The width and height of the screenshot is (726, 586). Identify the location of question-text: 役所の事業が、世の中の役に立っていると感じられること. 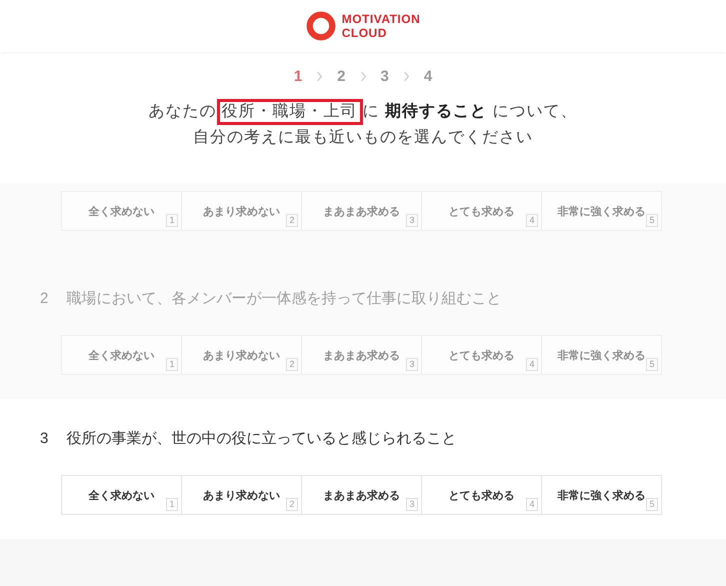
(261, 439).